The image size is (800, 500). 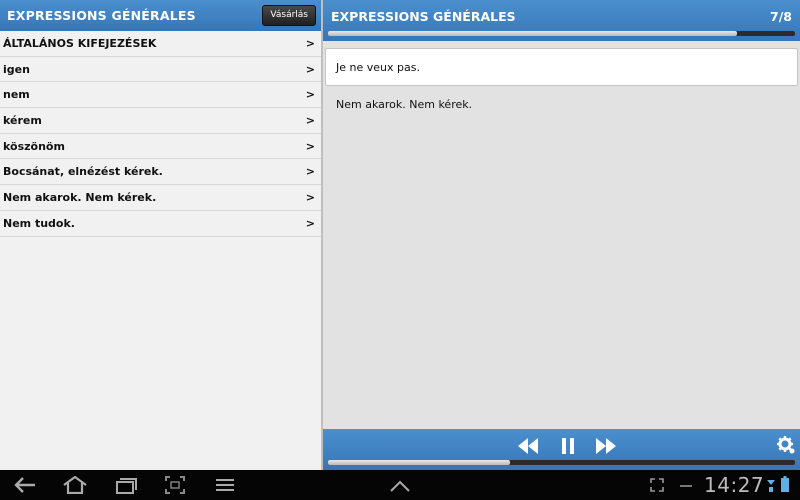 I want to click on list-item-label: Nem akarok. Nem kérek., so click(x=80, y=197).